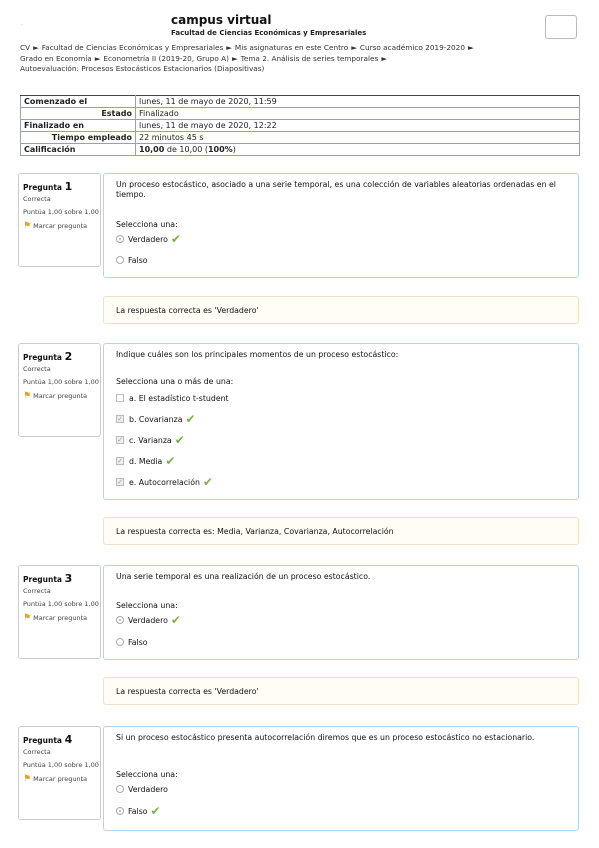 The height and width of the screenshot is (848, 599). What do you see at coordinates (357, 125) in the screenshot?
I see `finished-value: lunes, 11 de mayo de 2020, 12:22` at bounding box center [357, 125].